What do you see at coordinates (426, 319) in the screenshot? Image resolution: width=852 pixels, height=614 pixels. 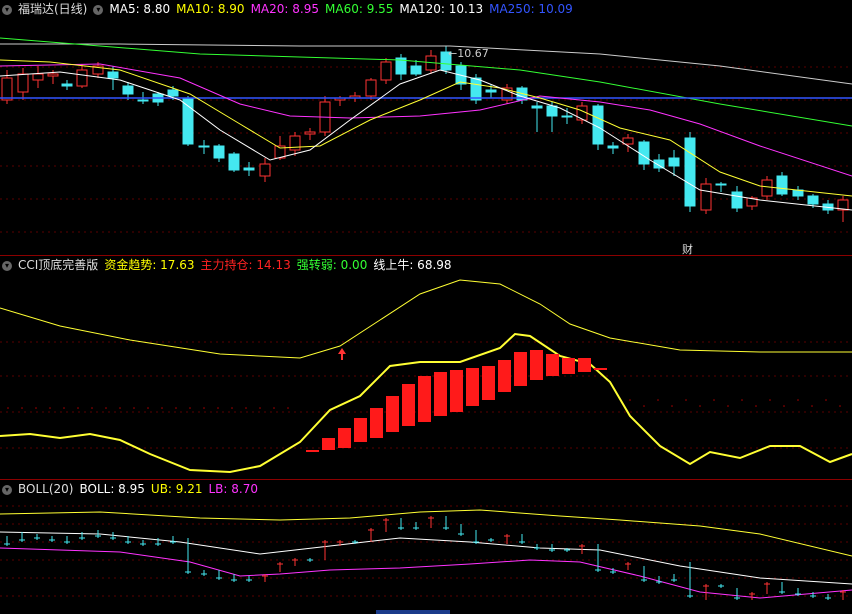 I see `trend-line` at bounding box center [426, 319].